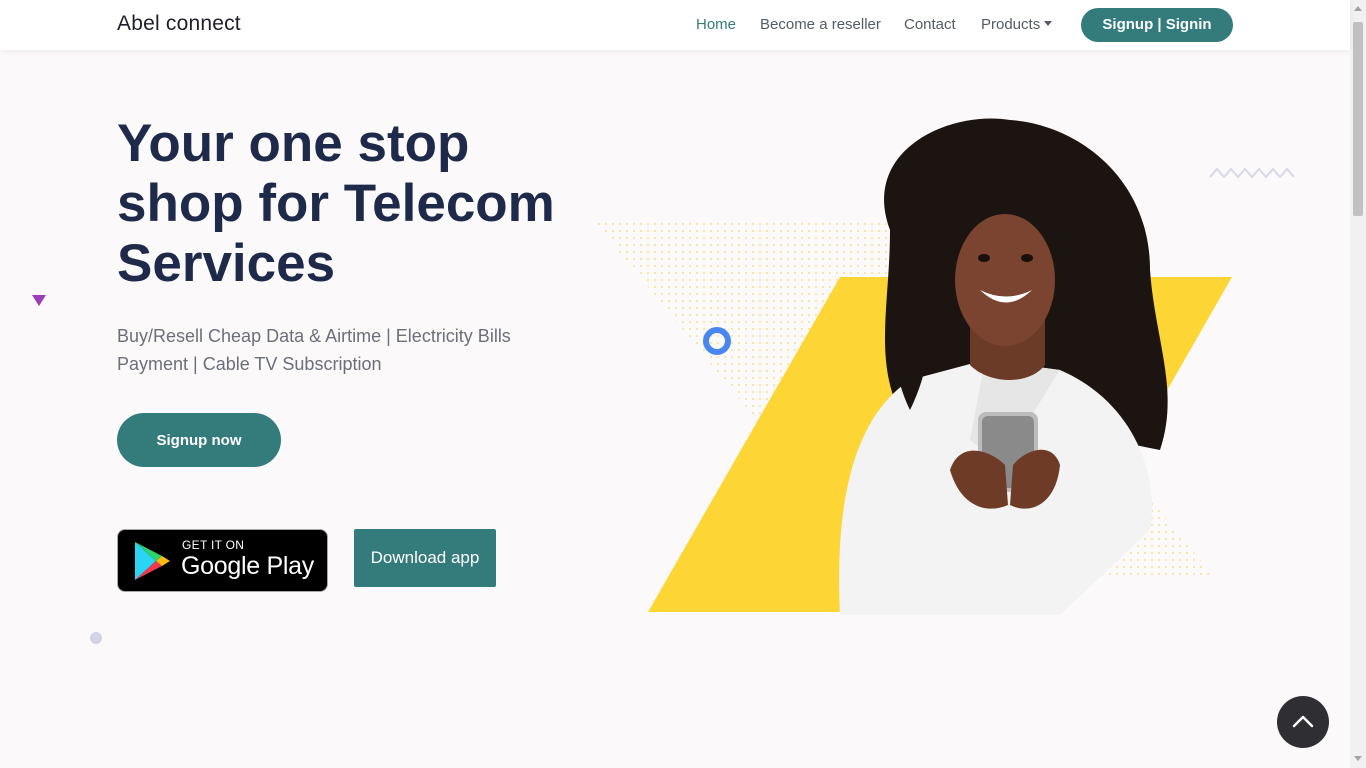 This screenshot has width=1366, height=768. I want to click on nav-link-home: Home, so click(716, 24).